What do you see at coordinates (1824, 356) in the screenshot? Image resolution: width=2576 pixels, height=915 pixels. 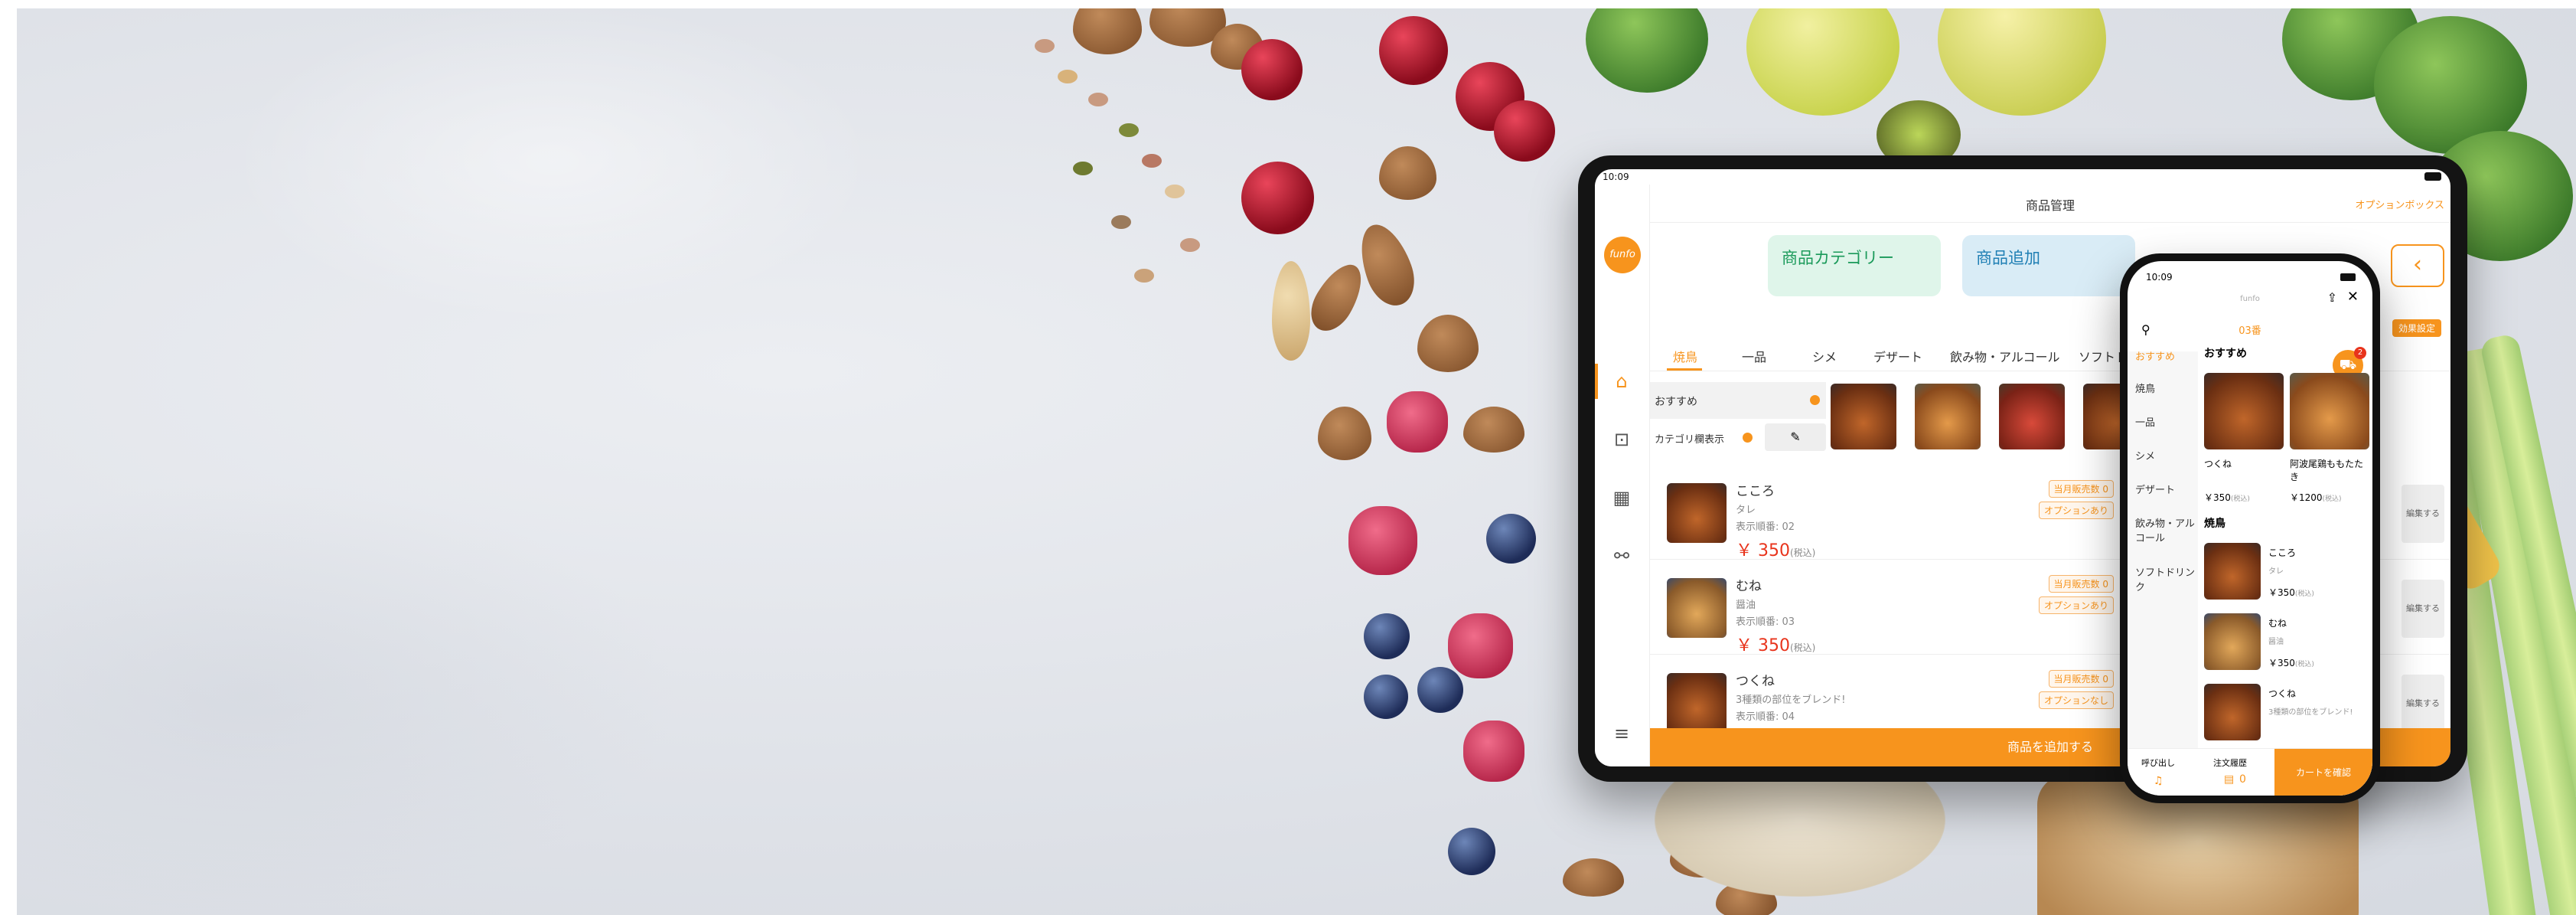 I see `tab-shime: シメ` at bounding box center [1824, 356].